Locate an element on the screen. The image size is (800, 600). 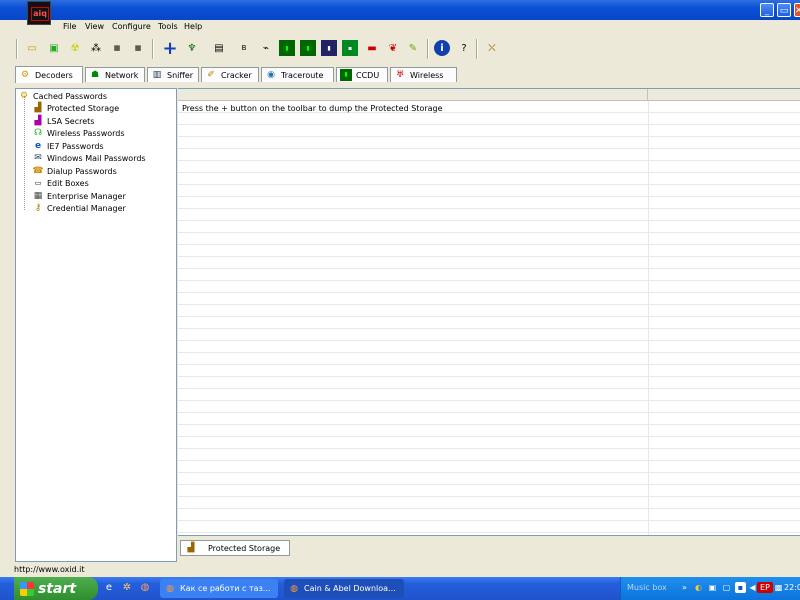
tree-item-enterprise-manager: ▦ Enterprise Manager is located at coordinates (79, 196).